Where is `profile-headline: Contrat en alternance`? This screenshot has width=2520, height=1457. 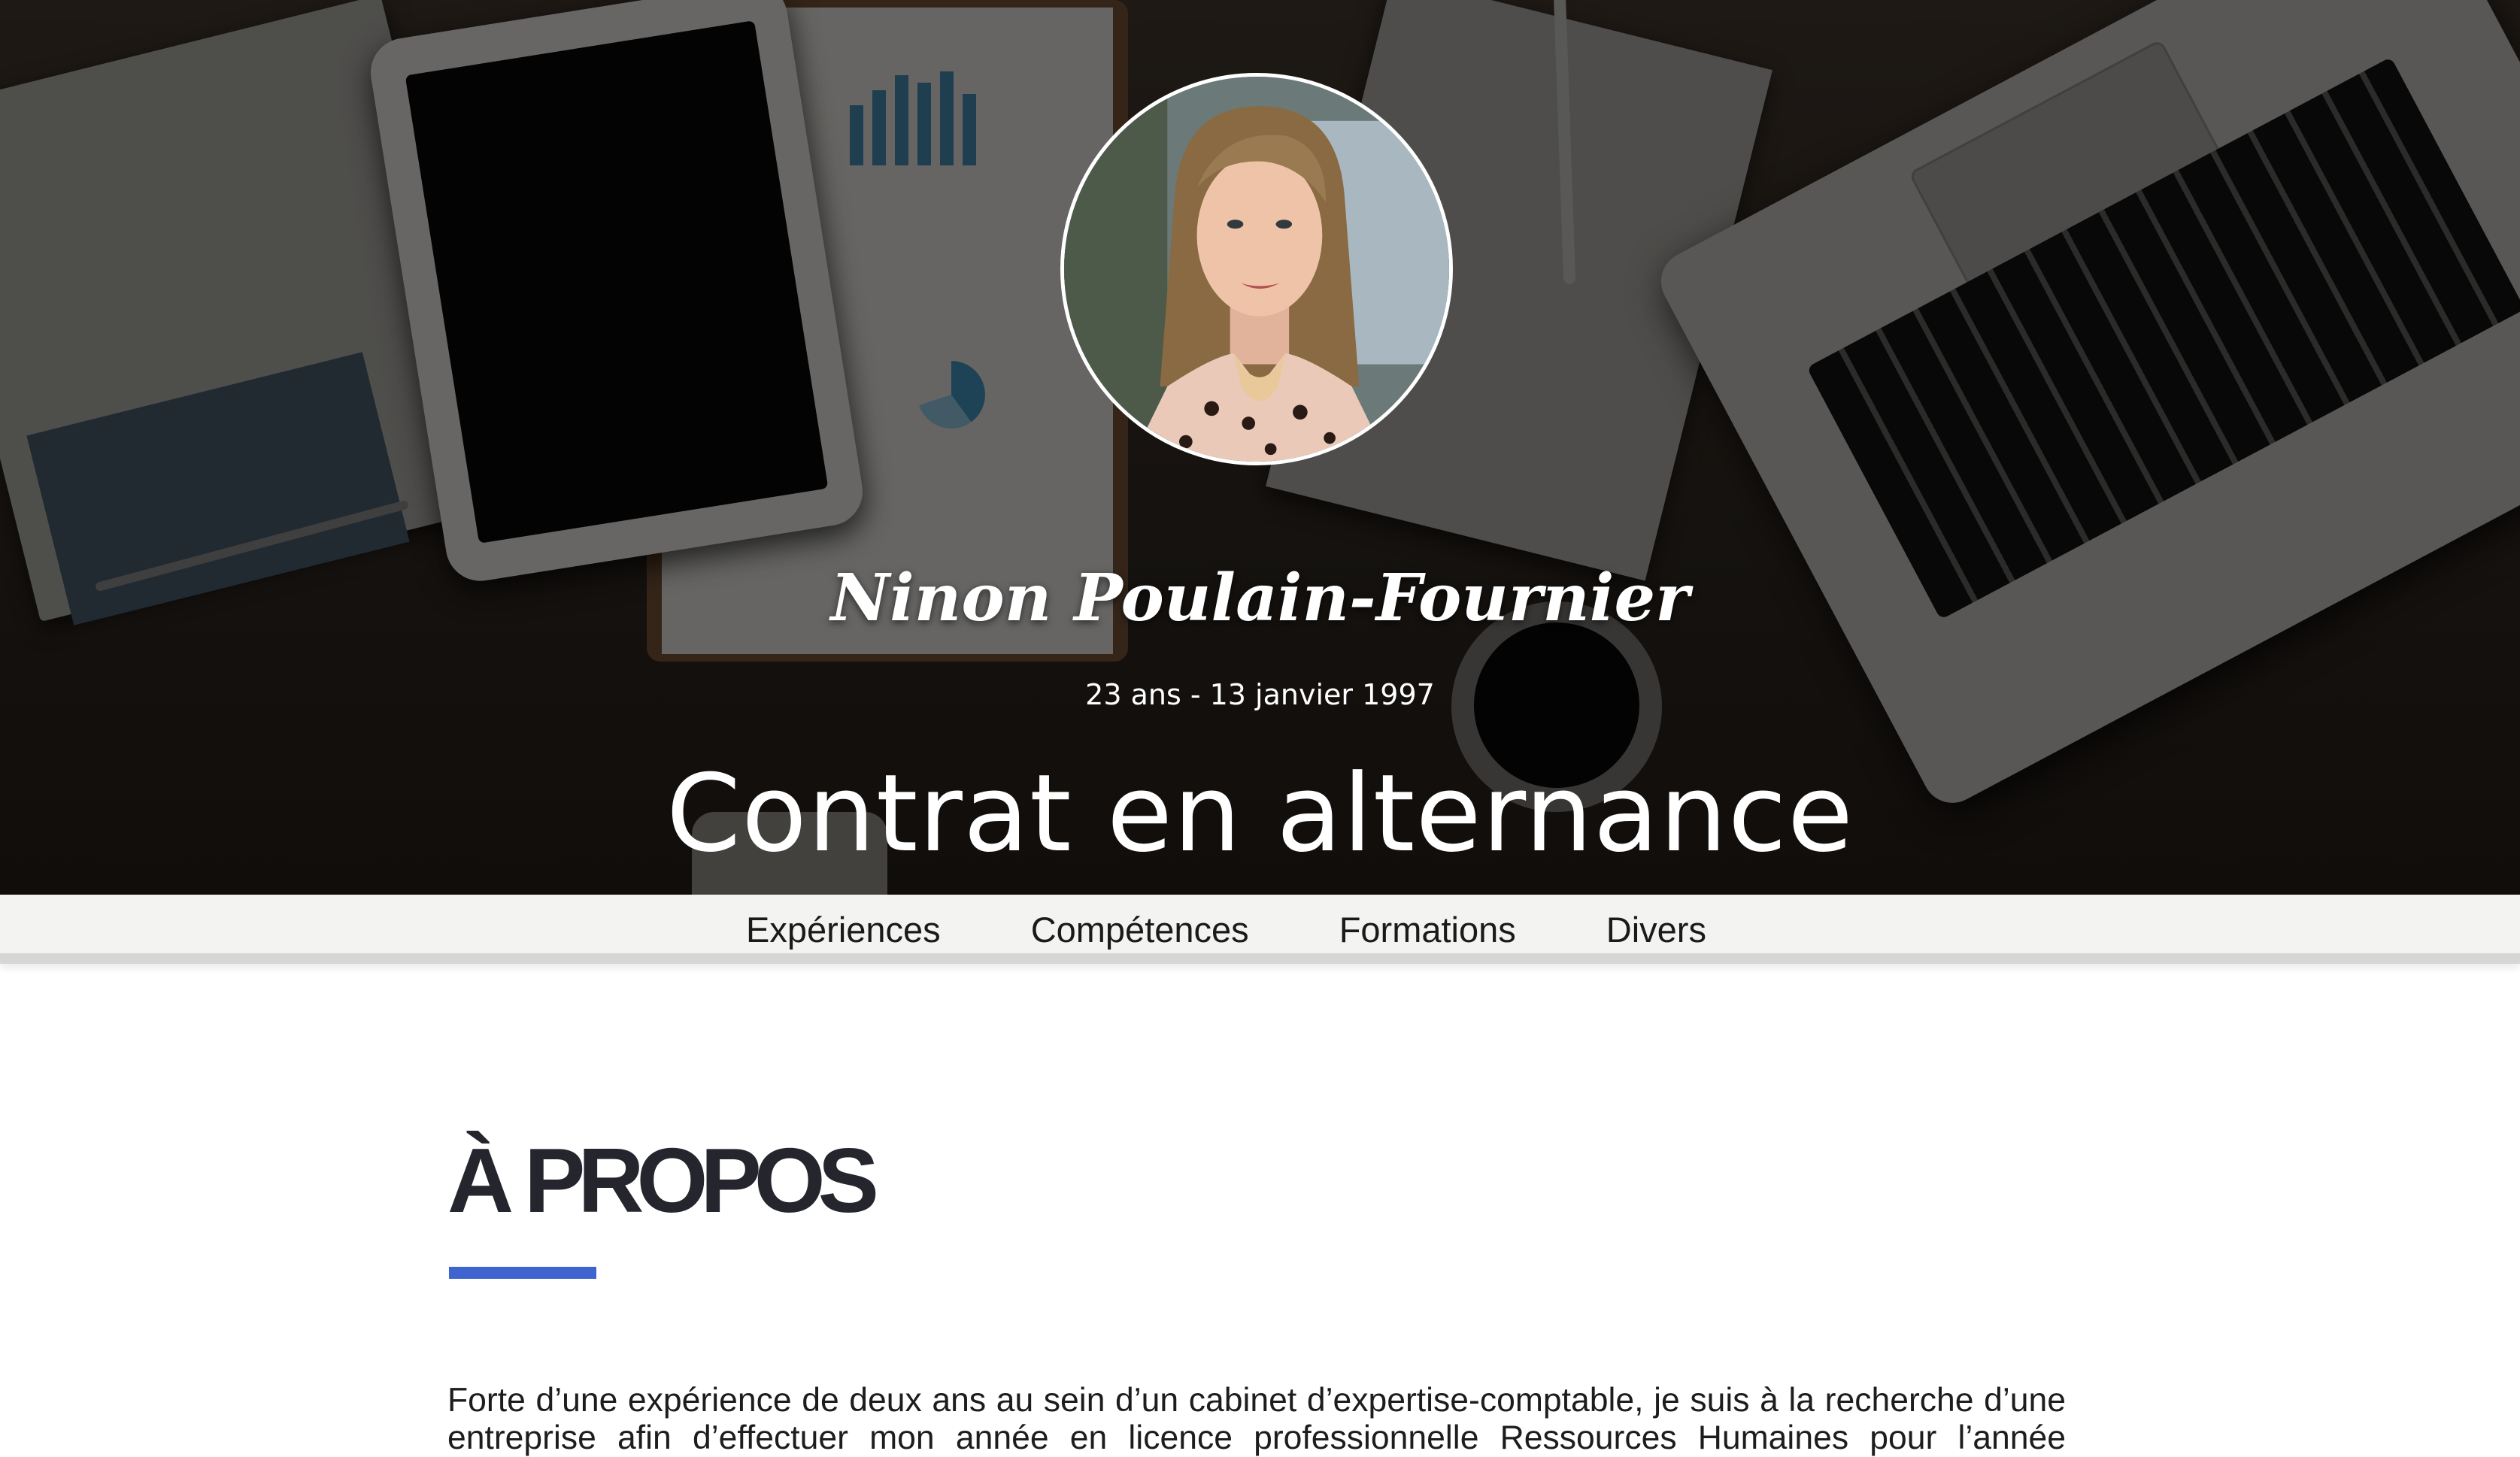
profile-headline: Contrat en alternance is located at coordinates (1260, 814).